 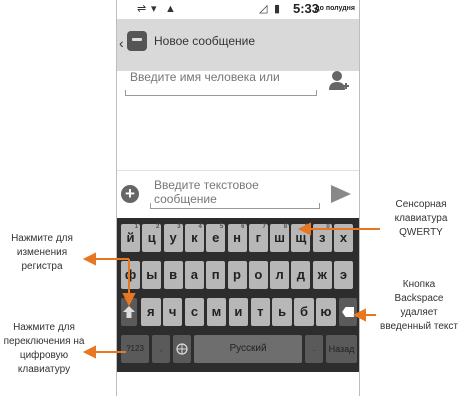 I want to click on key-hint: 6, so click(x=243, y=227).